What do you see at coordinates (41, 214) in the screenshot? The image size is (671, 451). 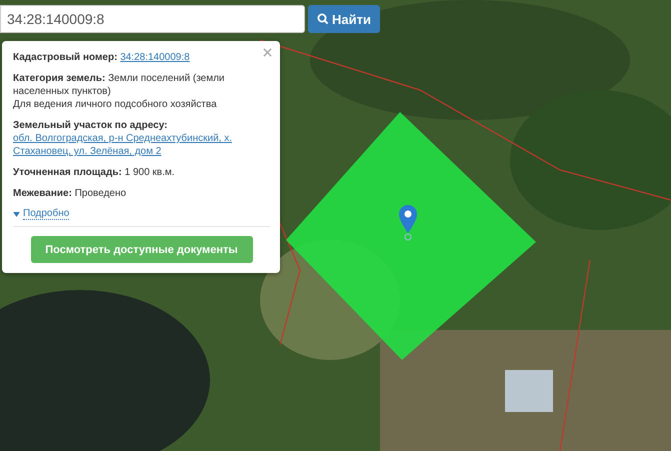 I see `details-toggle: Подробно` at bounding box center [41, 214].